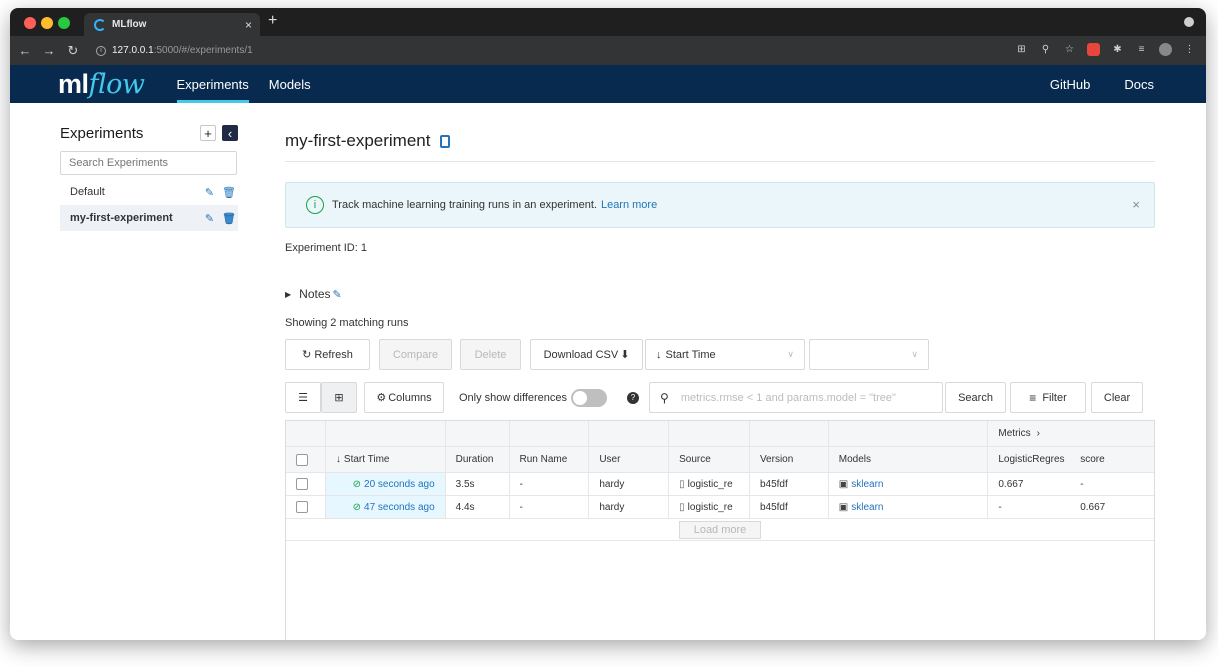  What do you see at coordinates (290, 84) in the screenshot?
I see `nav-models: Models` at bounding box center [290, 84].